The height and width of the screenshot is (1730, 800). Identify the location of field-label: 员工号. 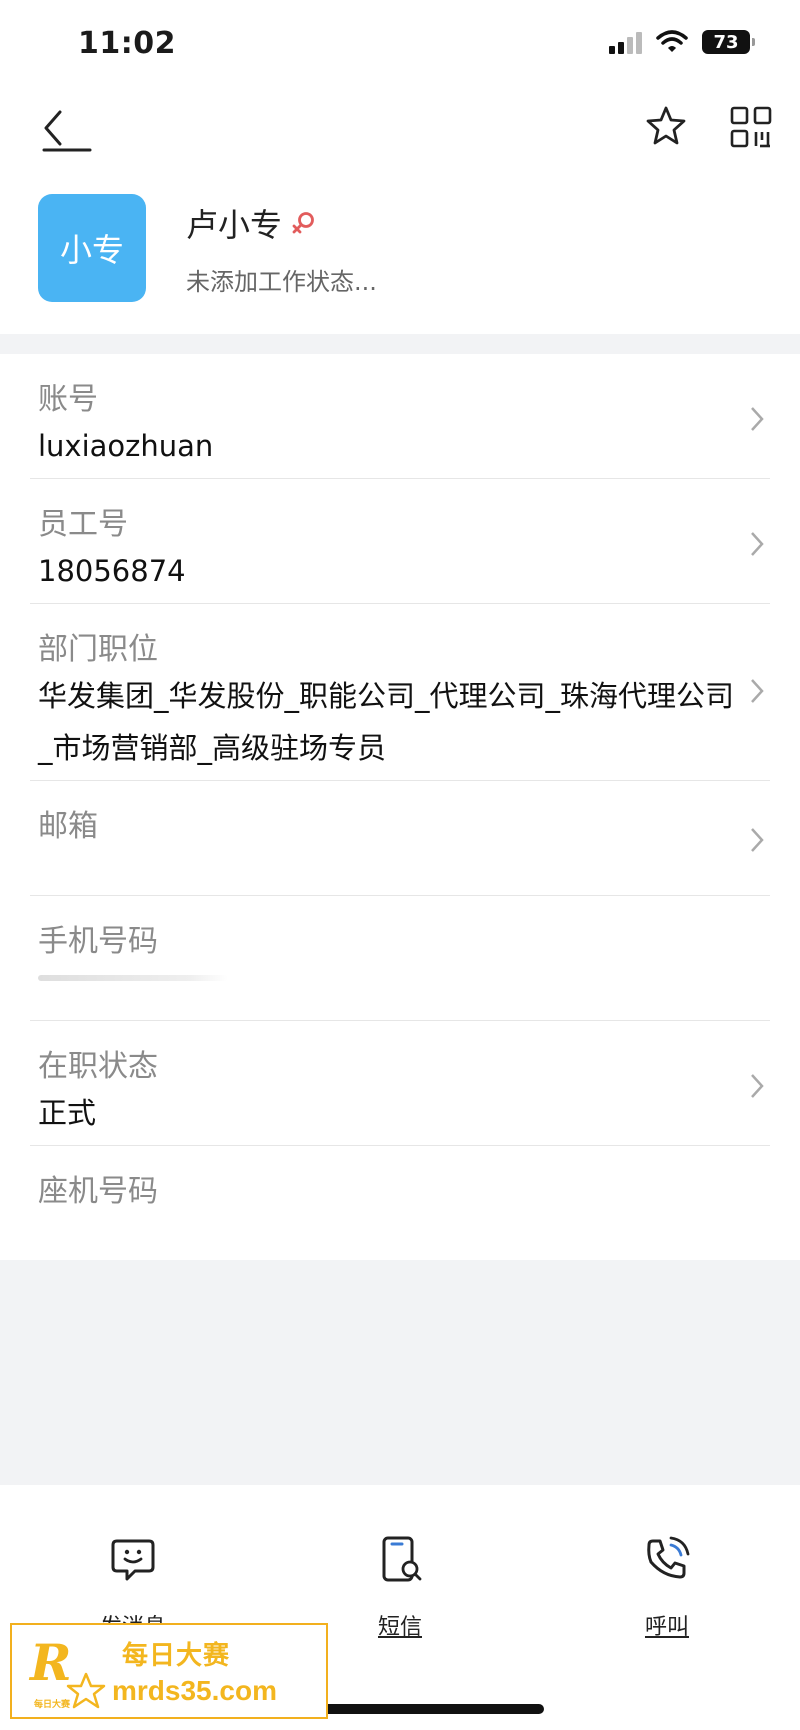
(83, 524).